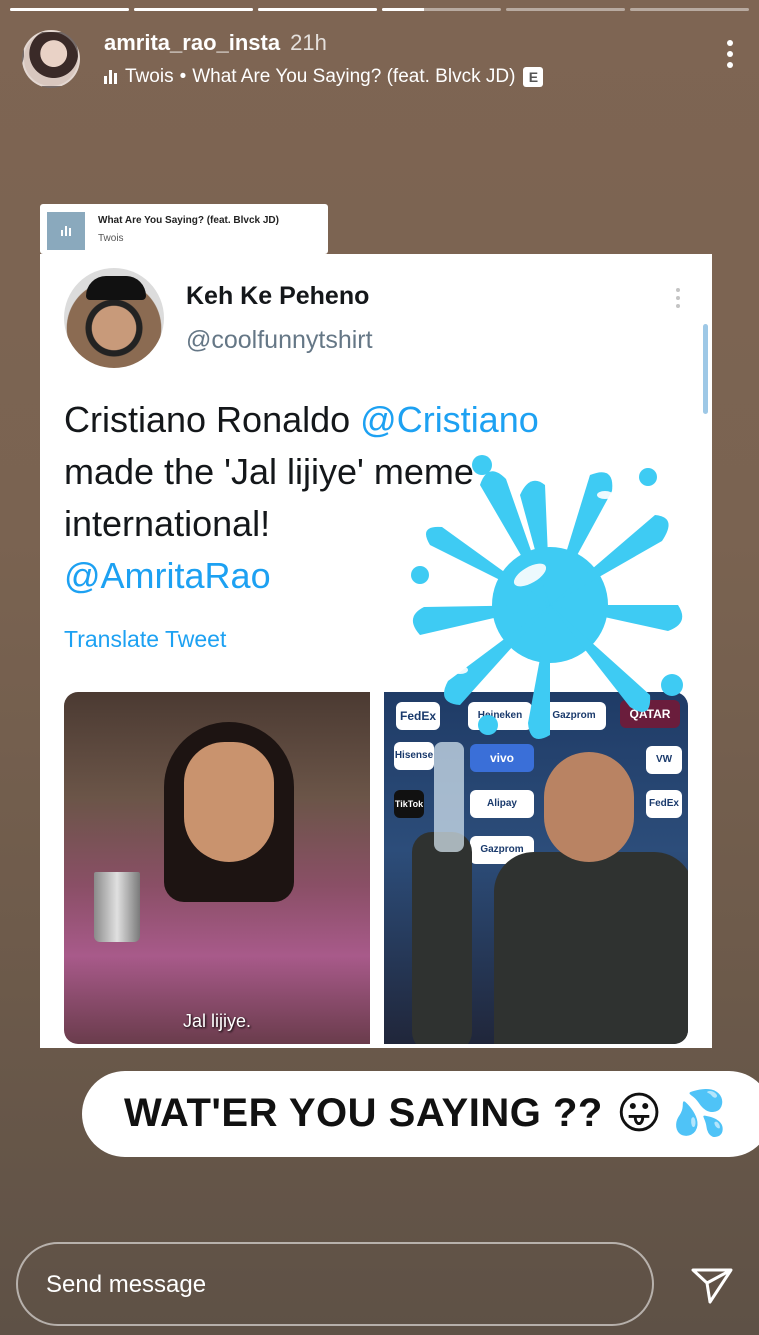 The height and width of the screenshot is (1335, 759). Describe the element at coordinates (278, 296) in the screenshot. I see `tweet-author-name: Keh Ke Peheno` at that location.